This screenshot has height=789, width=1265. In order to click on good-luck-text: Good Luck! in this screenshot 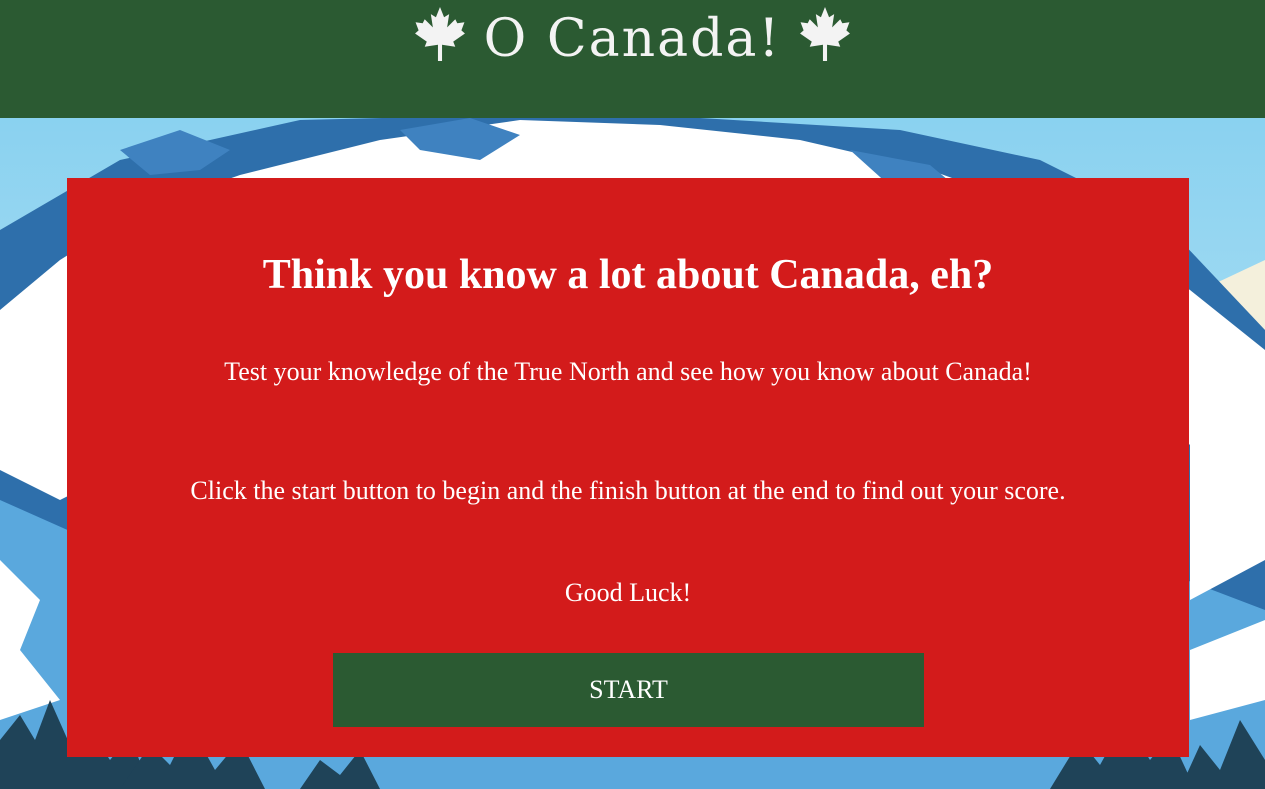, I will do `click(628, 592)`.